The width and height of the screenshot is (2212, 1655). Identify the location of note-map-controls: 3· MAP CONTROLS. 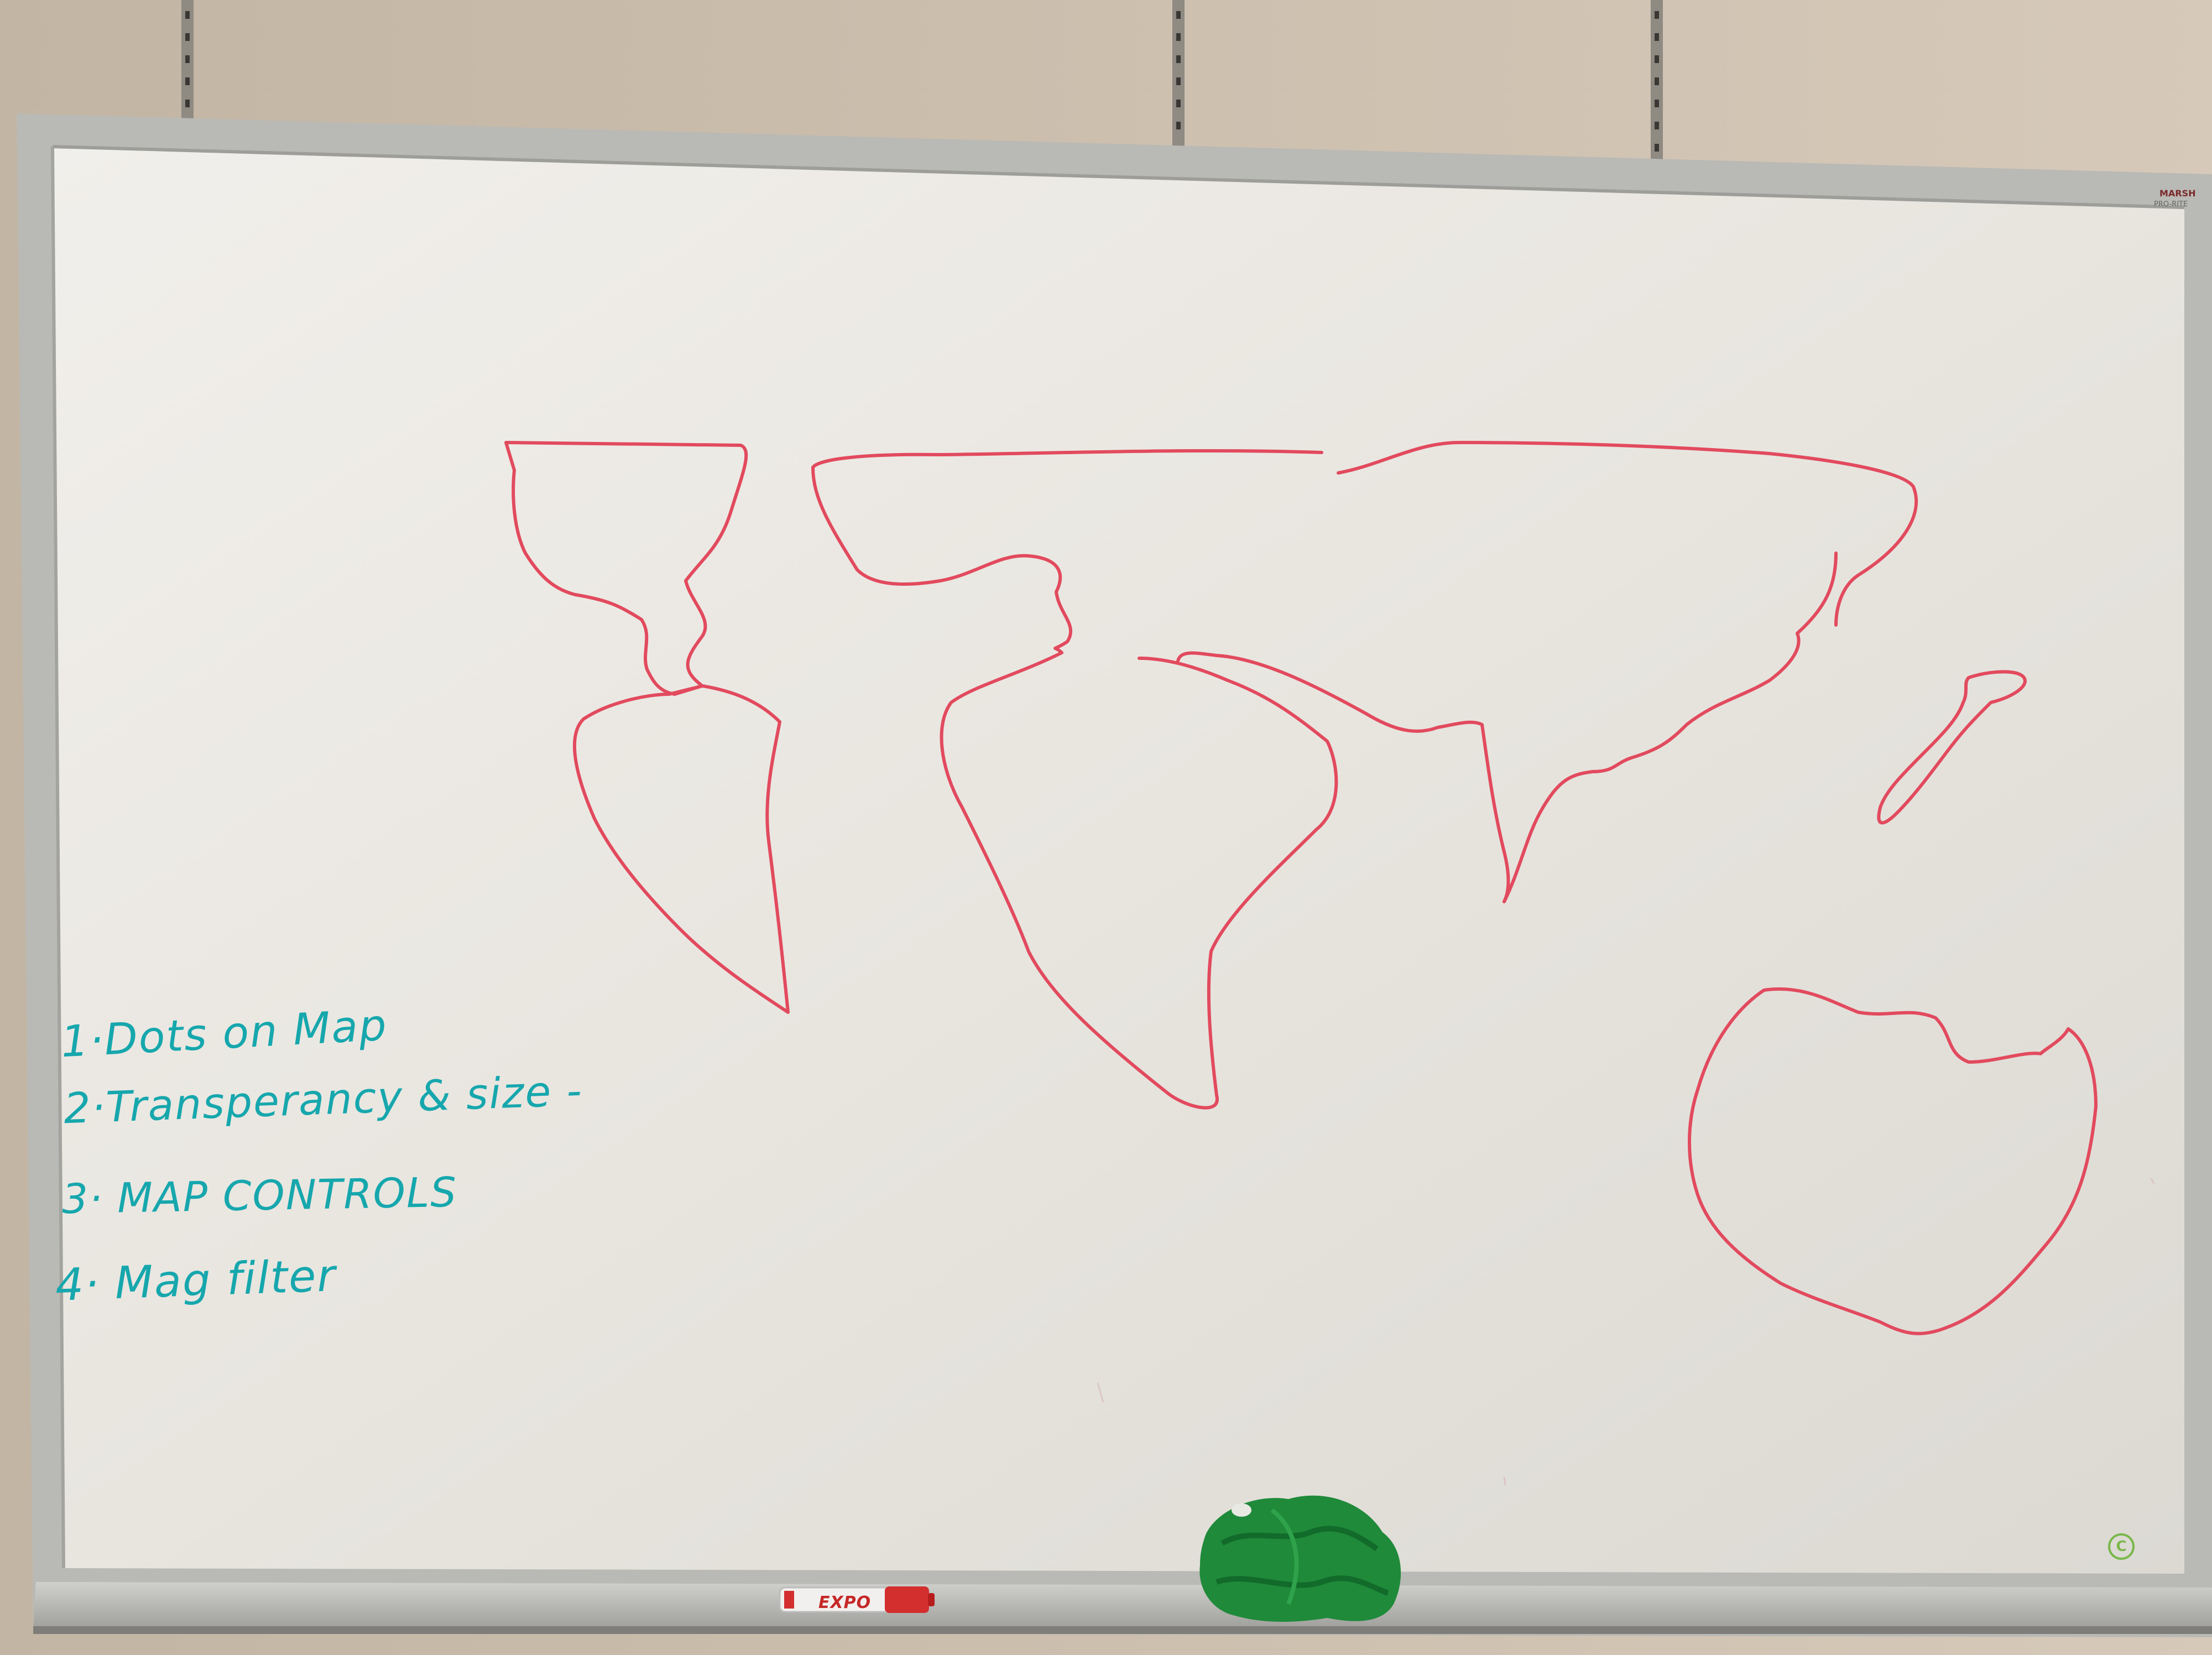
(260, 1196).